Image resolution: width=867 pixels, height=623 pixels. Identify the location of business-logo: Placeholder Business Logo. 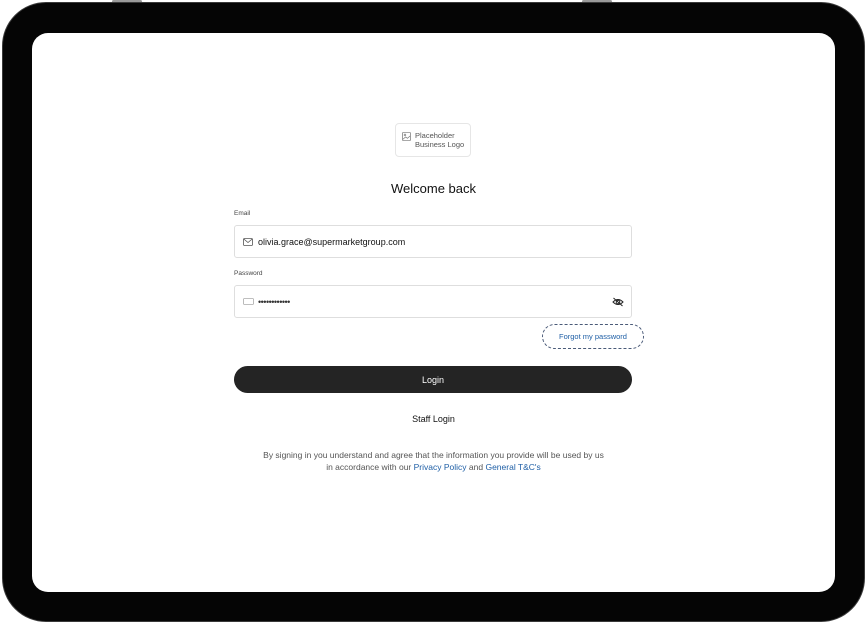
(433, 140).